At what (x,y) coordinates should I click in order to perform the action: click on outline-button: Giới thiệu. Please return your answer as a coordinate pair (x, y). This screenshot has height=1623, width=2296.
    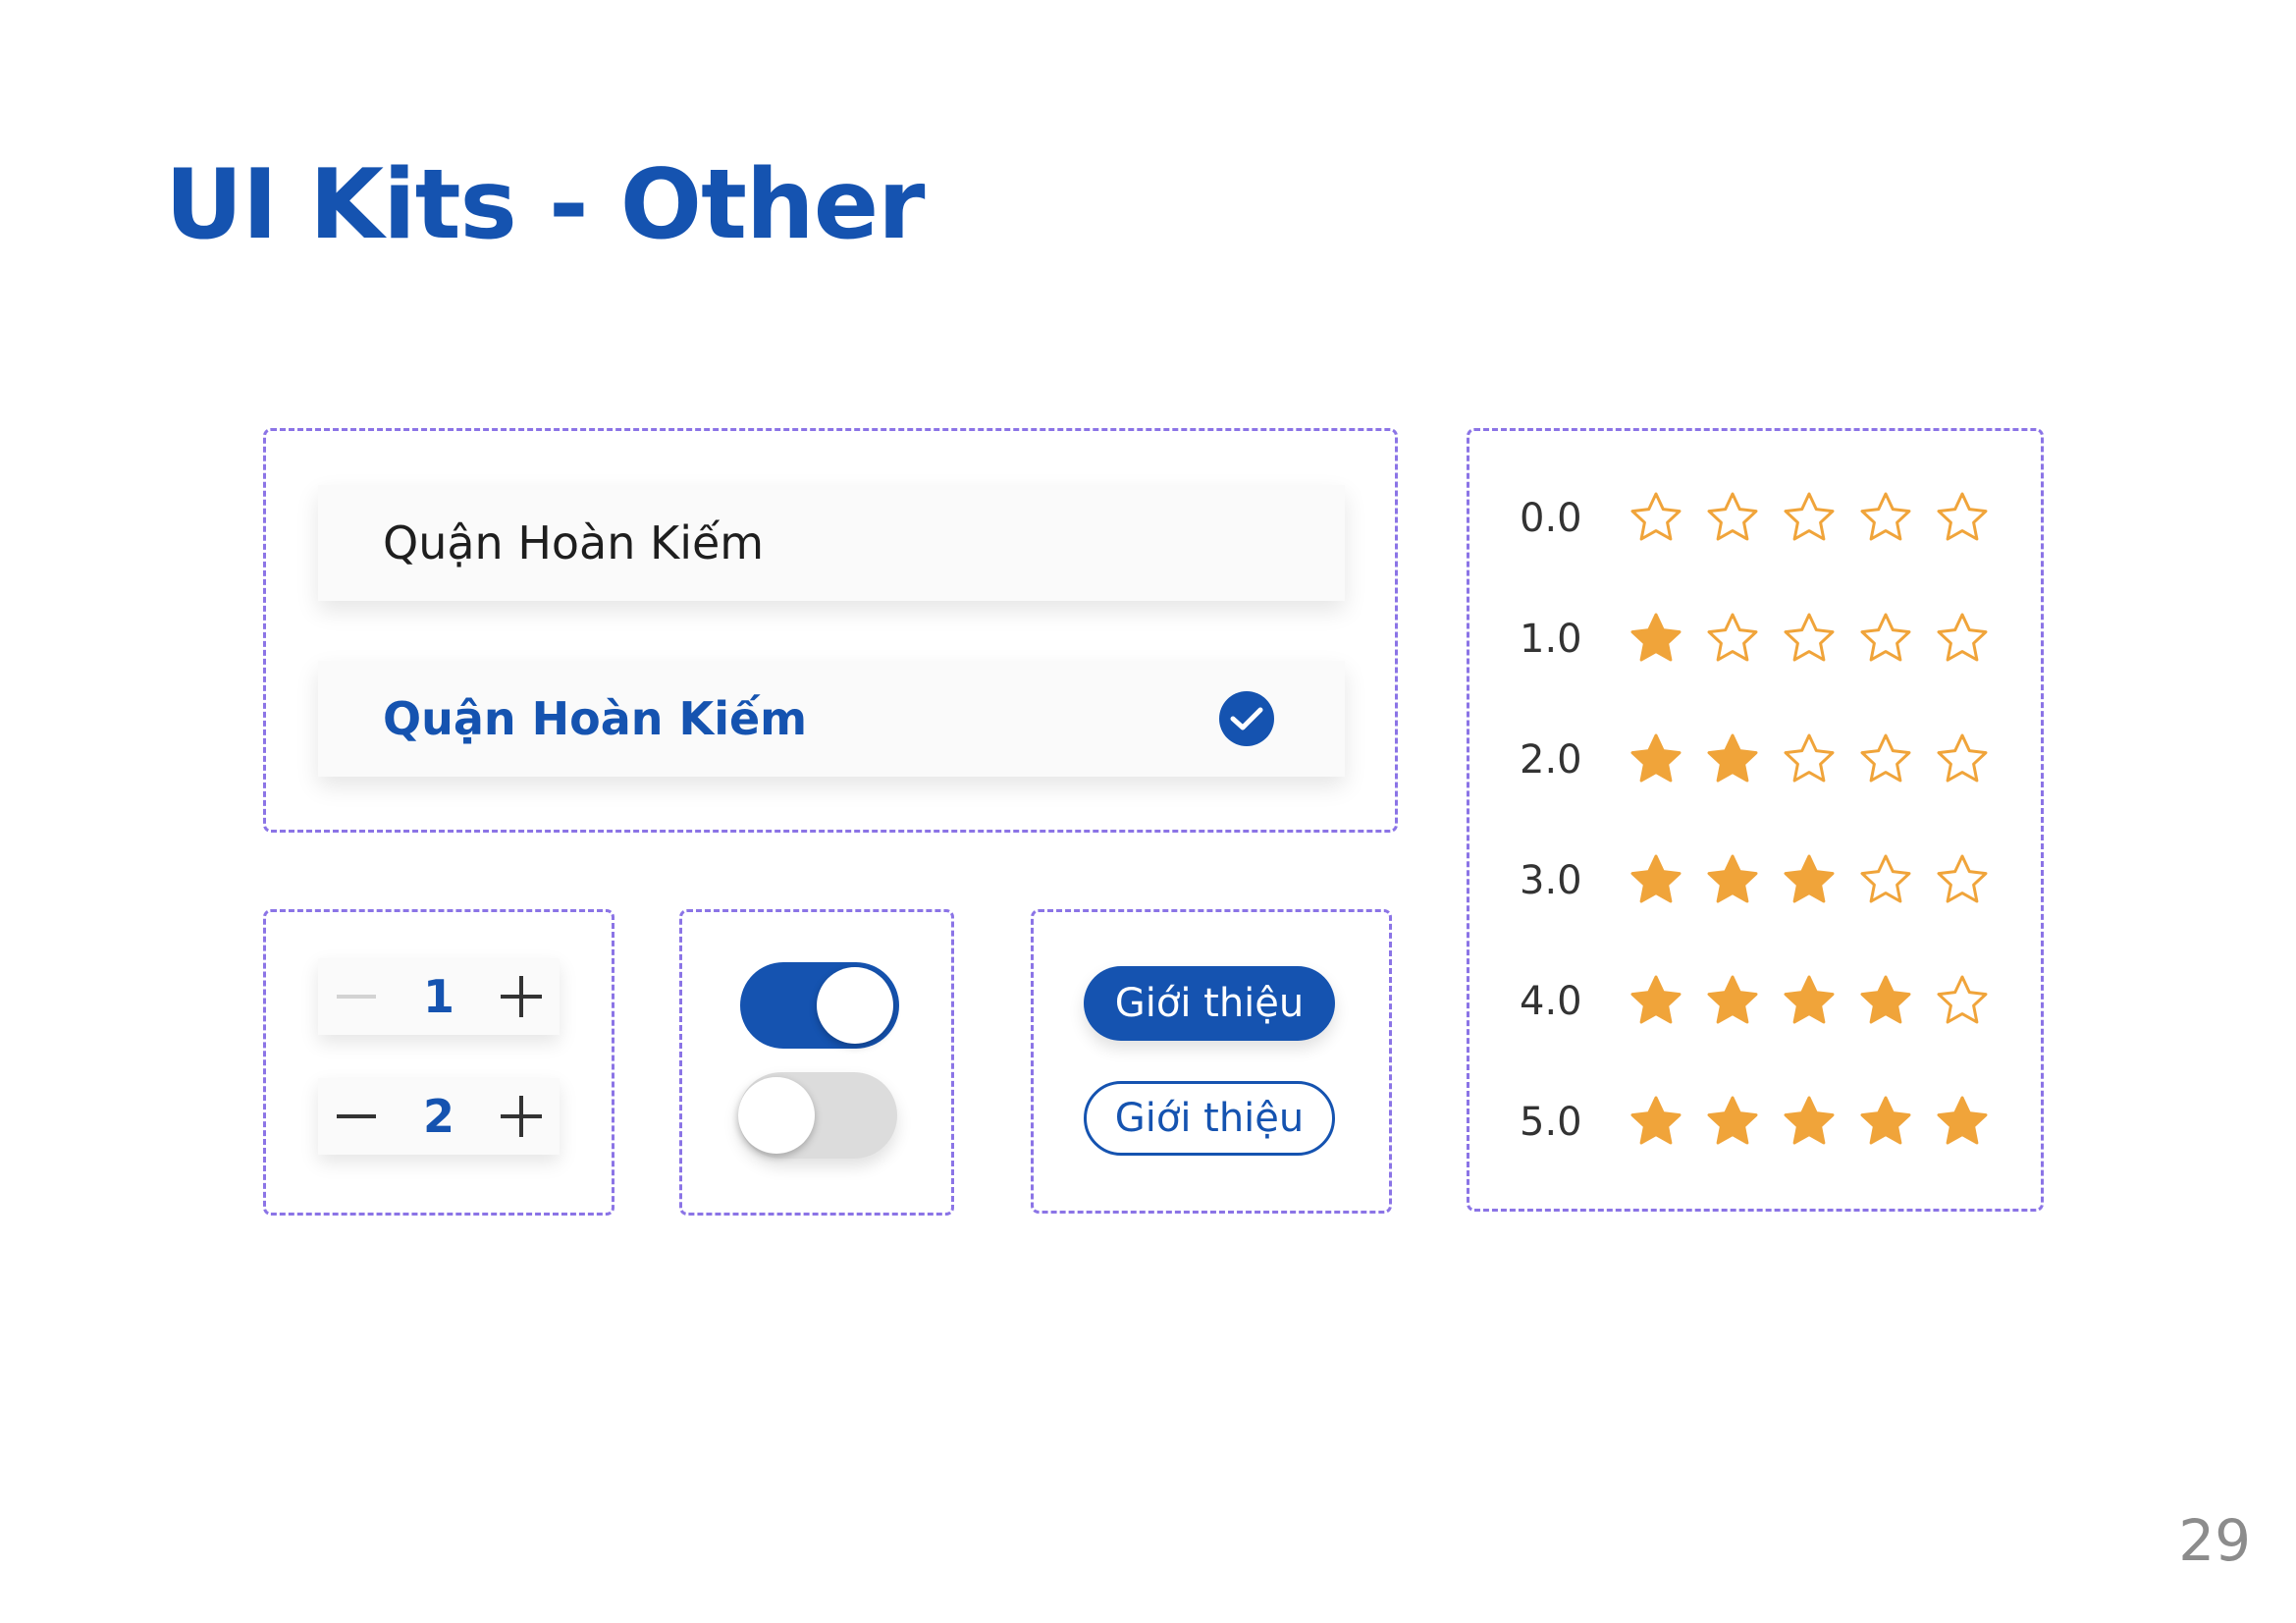
    Looking at the image, I should click on (1209, 1118).